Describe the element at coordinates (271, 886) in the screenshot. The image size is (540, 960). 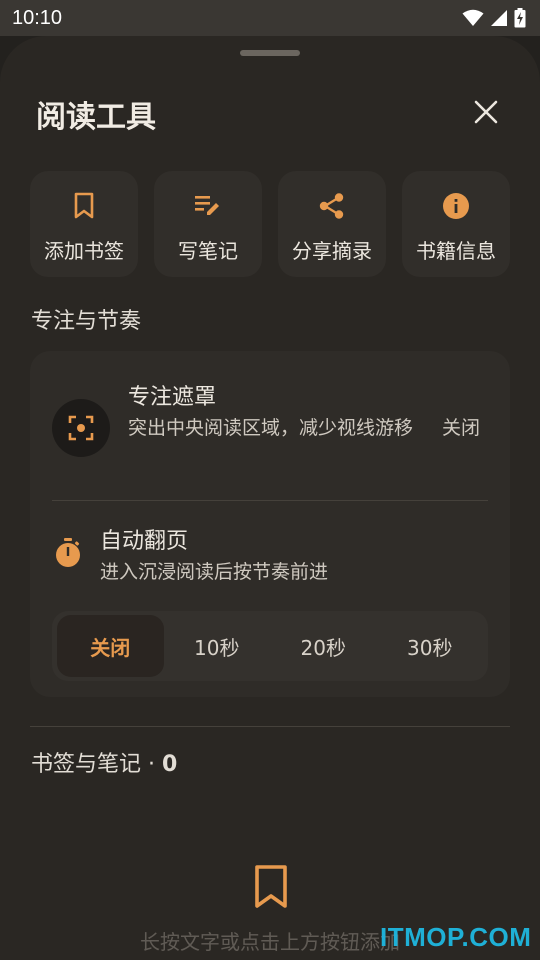
I see `empty-bookmark-icon` at that location.